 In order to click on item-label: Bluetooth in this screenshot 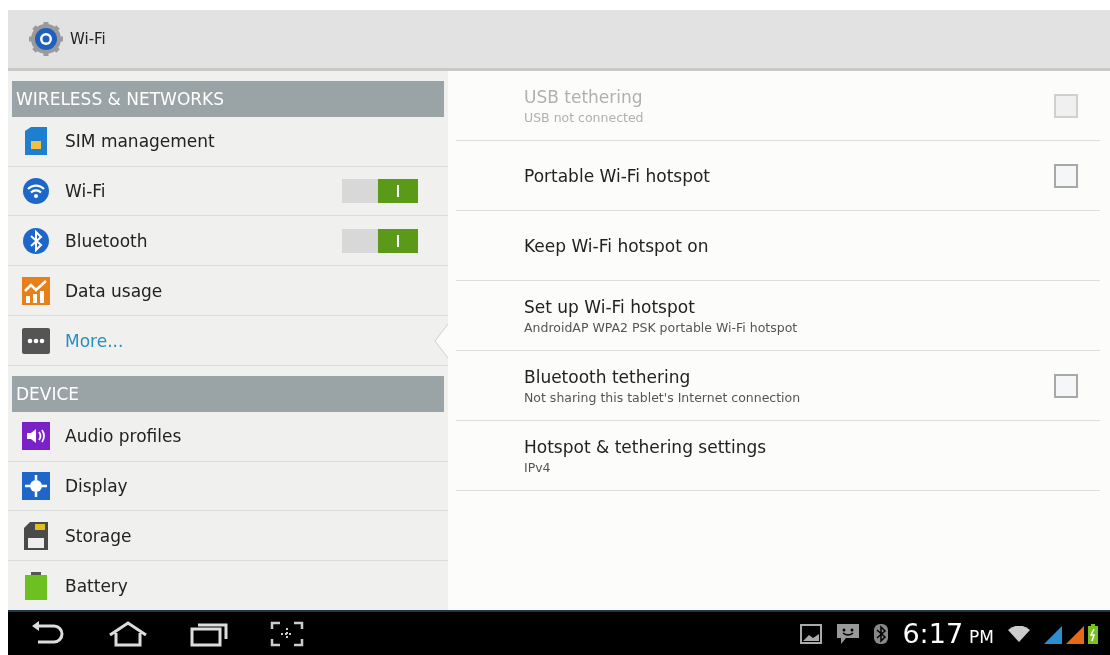, I will do `click(106, 240)`.